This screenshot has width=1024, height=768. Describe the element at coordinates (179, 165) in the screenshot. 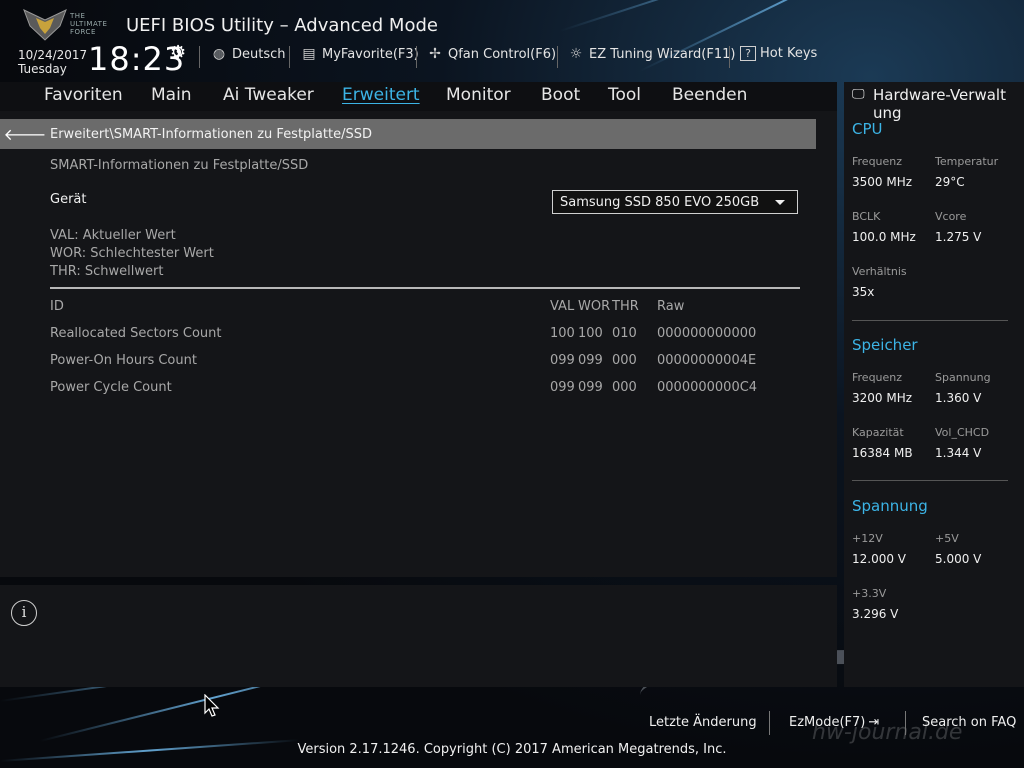

I see `section-title: SMART-Informationen zu Festplatte/SSD` at that location.